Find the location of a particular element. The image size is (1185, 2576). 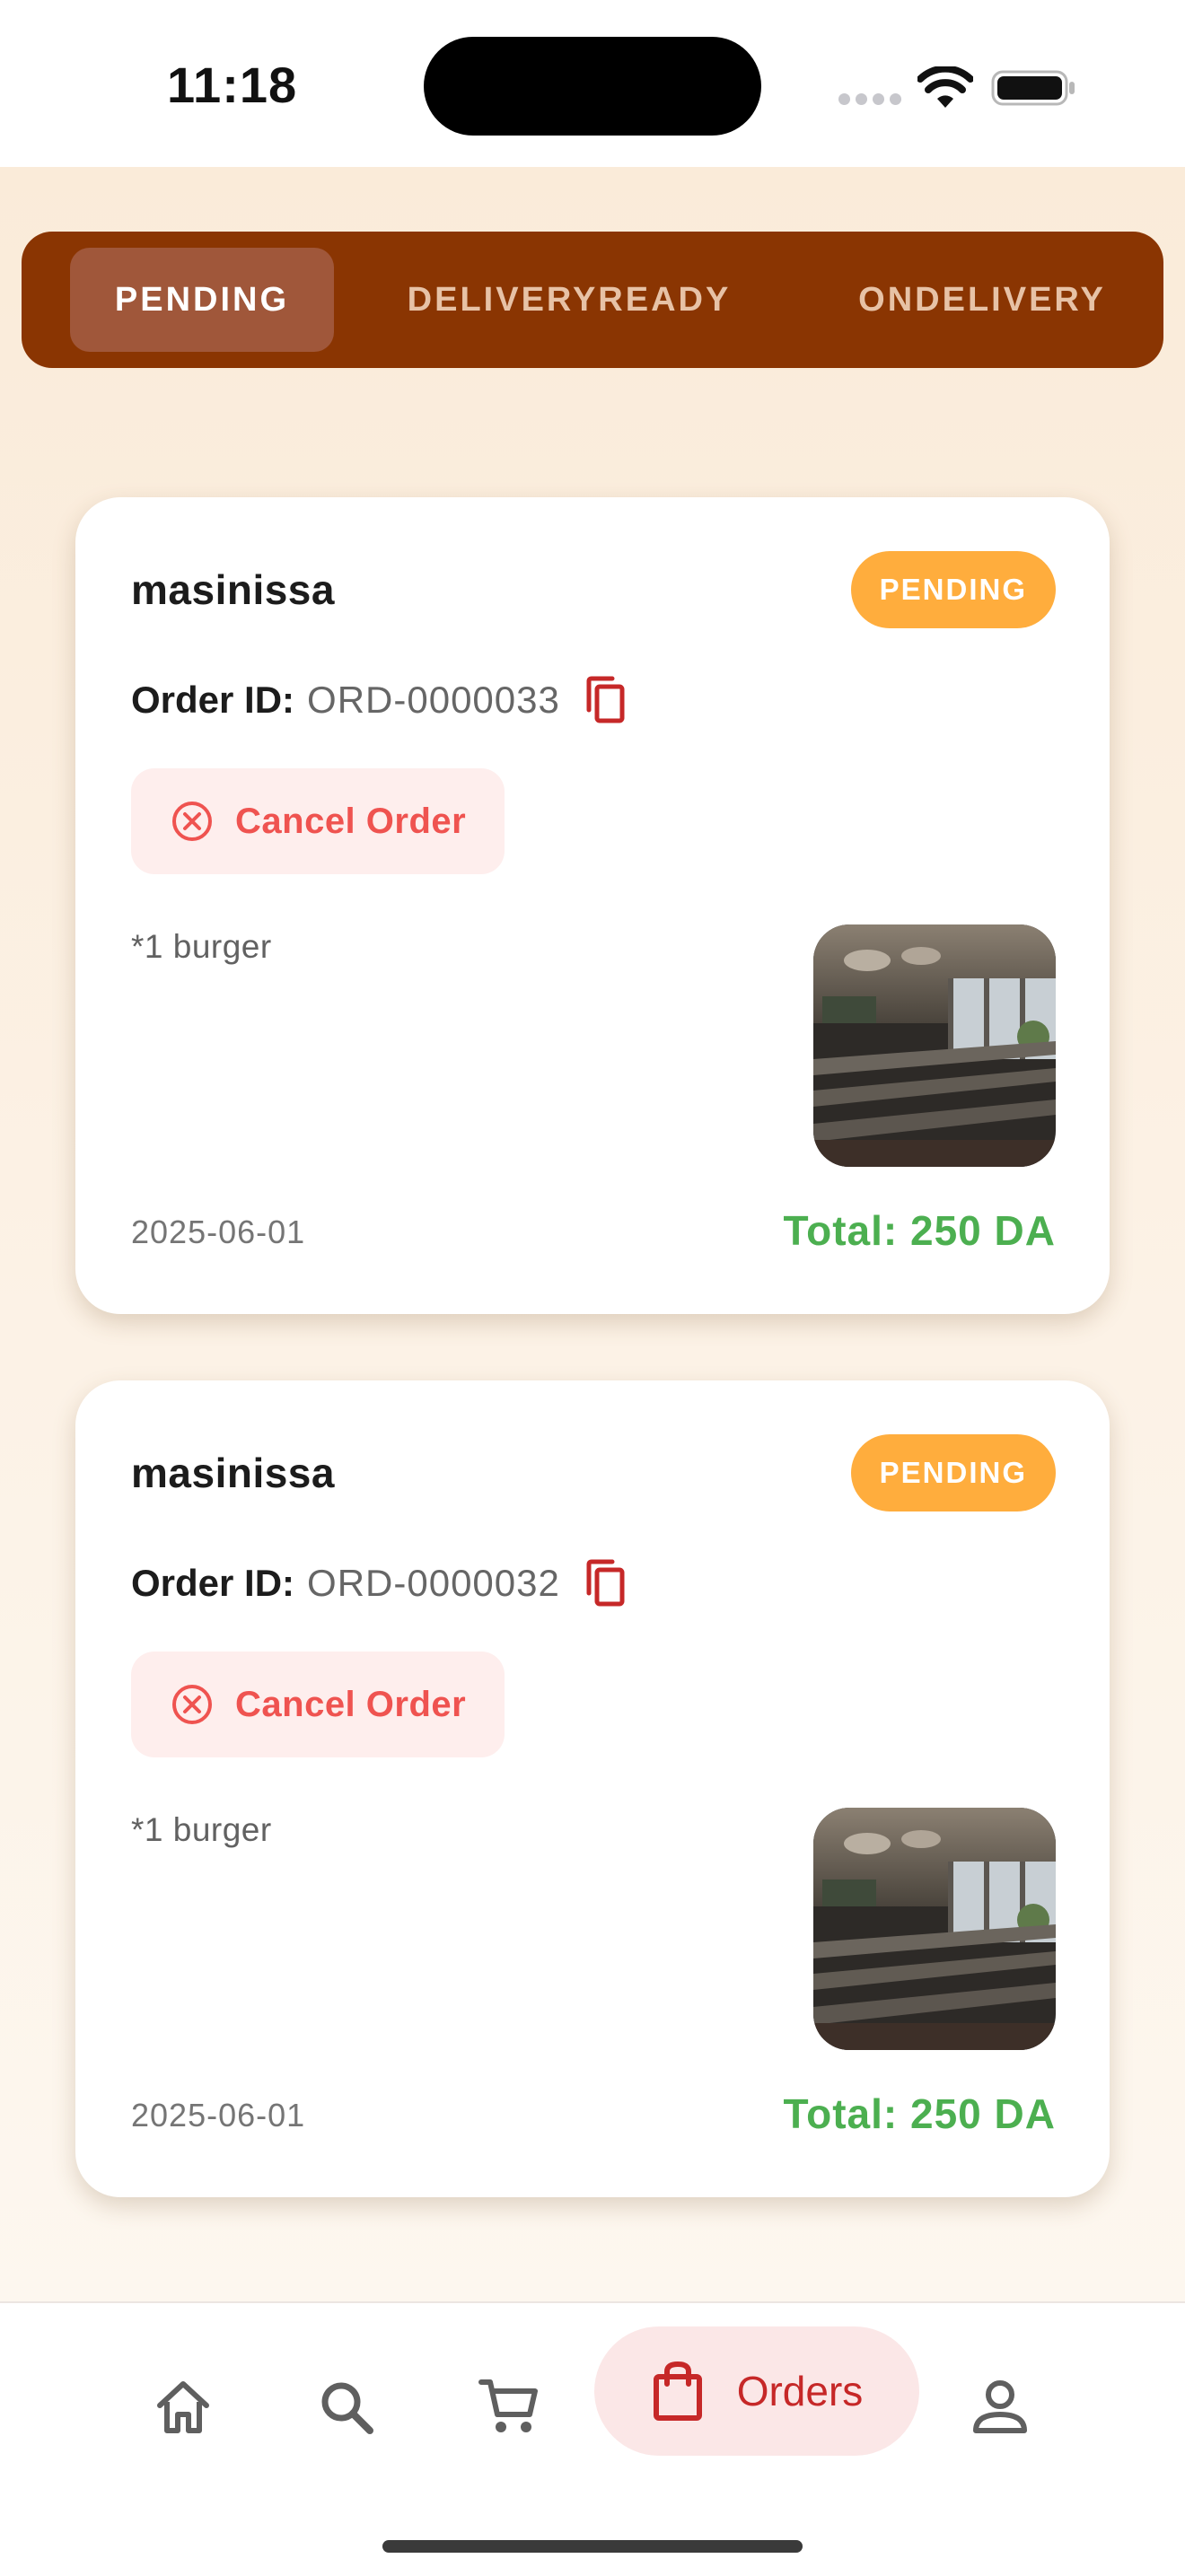

nav-cart is located at coordinates (510, 2407).